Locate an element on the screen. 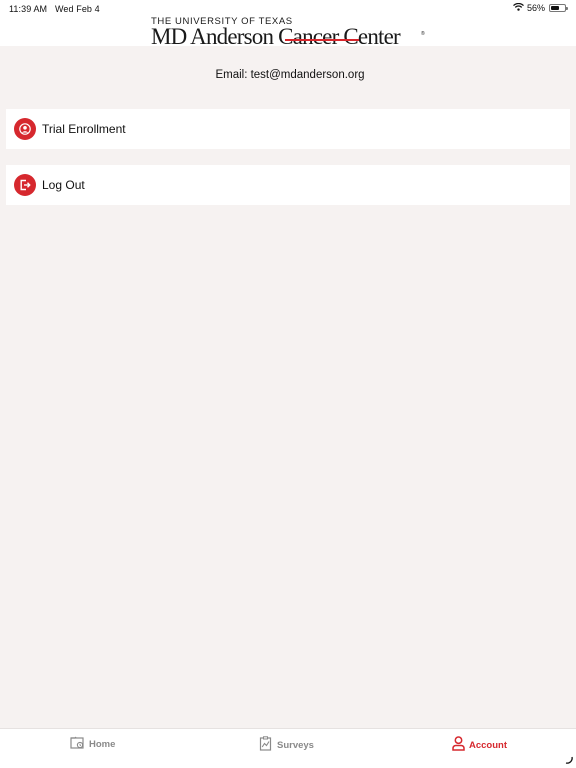 This screenshot has height=768, width=576. trial-enrollment-row: Trial Enrollment is located at coordinates (288, 129).